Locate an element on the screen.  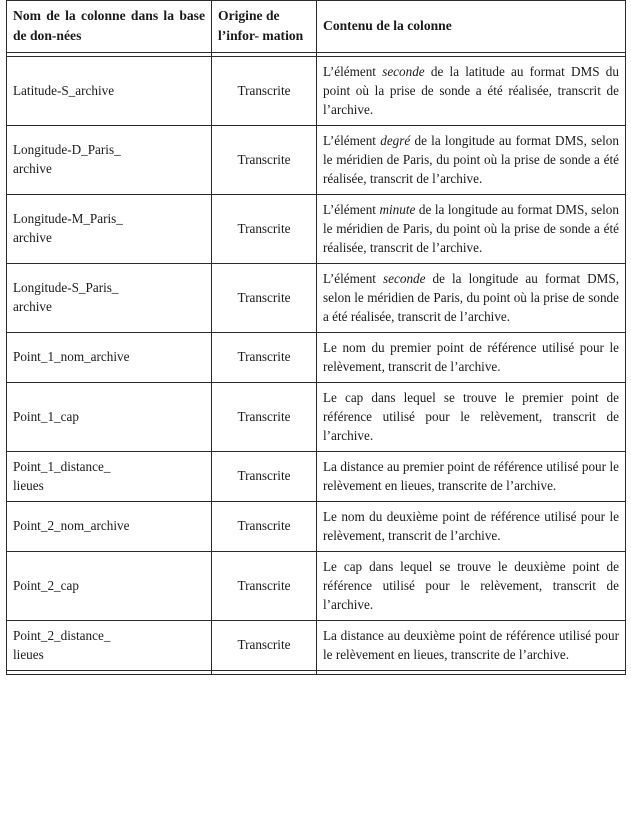
cell-column-name: Point_2_nom_archive is located at coordinates (109, 526).